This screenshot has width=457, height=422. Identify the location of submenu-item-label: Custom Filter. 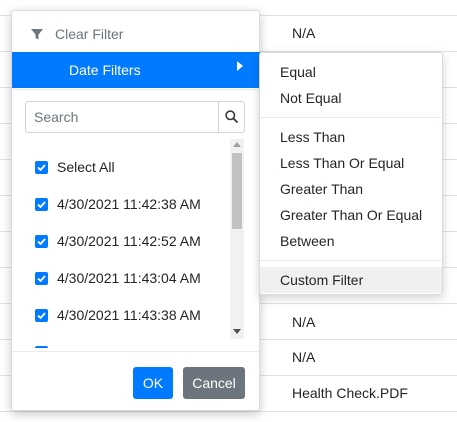
(322, 280).